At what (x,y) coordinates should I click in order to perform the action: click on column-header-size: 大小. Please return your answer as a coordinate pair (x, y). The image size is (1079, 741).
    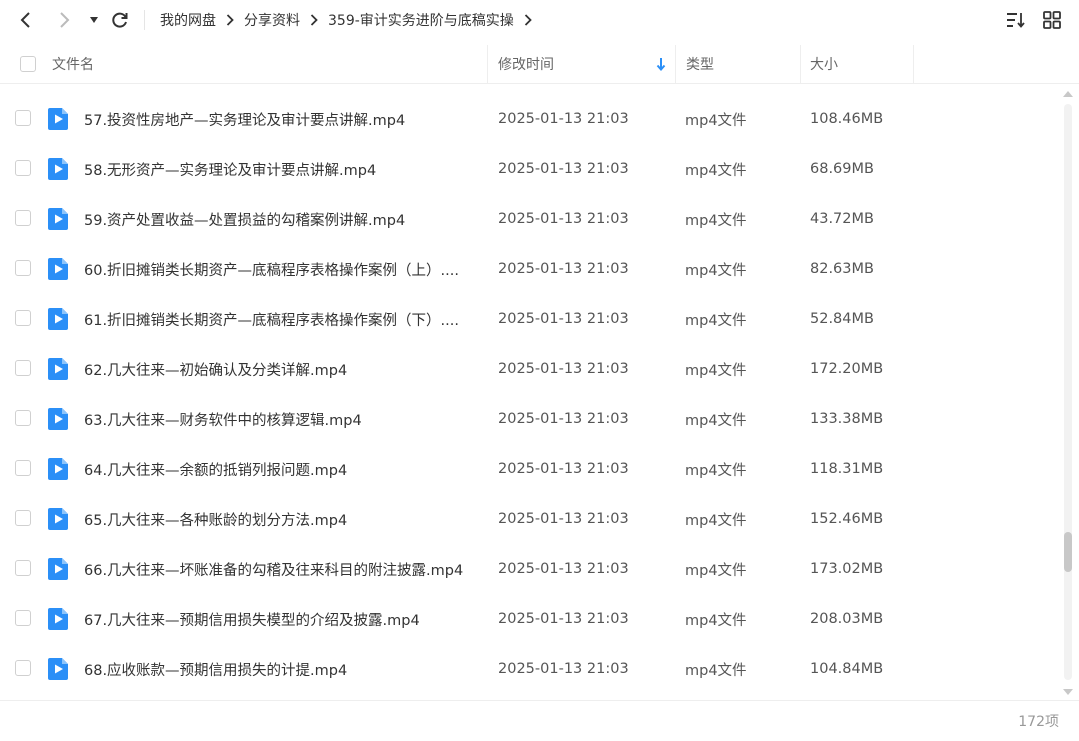
    Looking at the image, I should click on (861, 64).